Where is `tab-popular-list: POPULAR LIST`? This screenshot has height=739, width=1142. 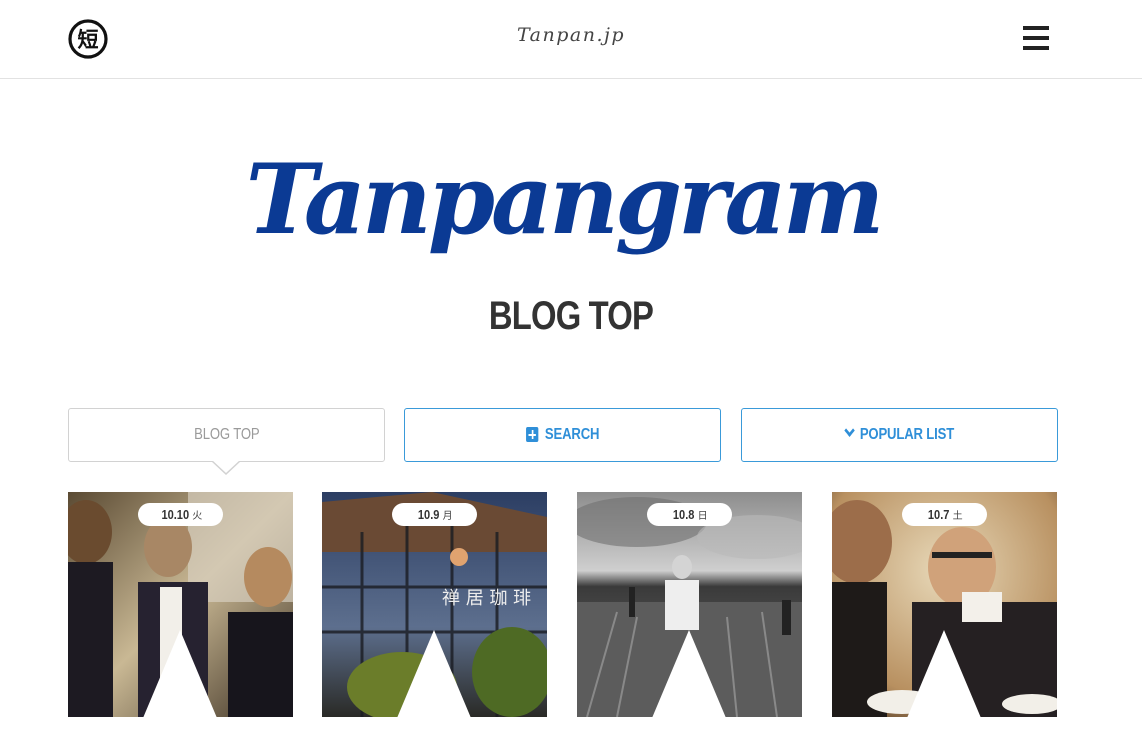 tab-popular-list: POPULAR LIST is located at coordinates (899, 435).